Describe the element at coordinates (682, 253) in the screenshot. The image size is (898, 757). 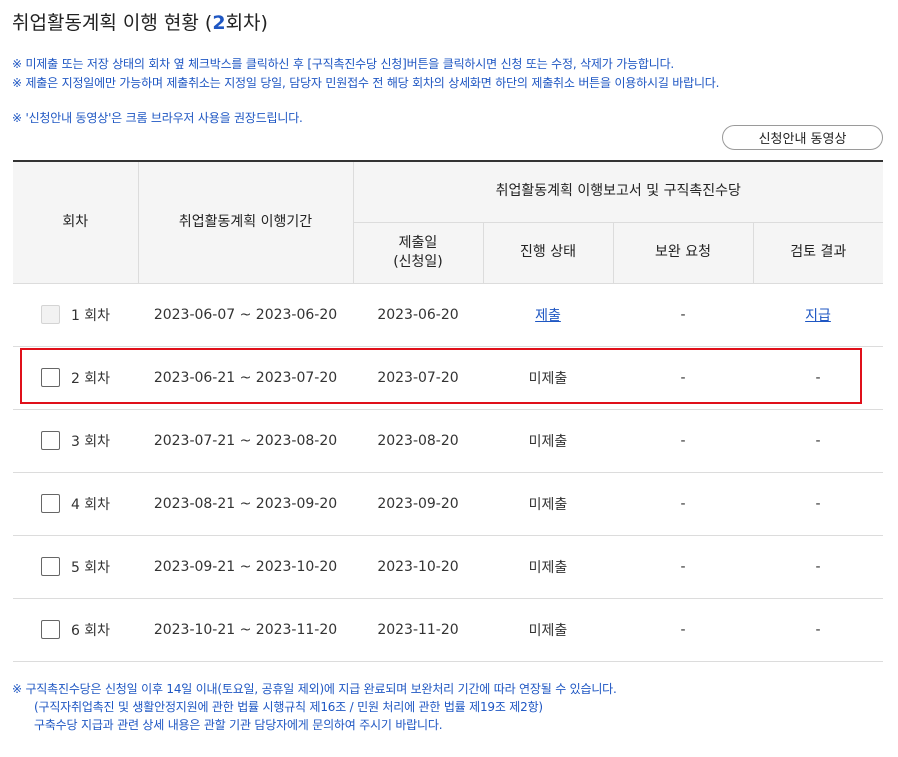
I see `header-supplement: 보완 요청` at that location.